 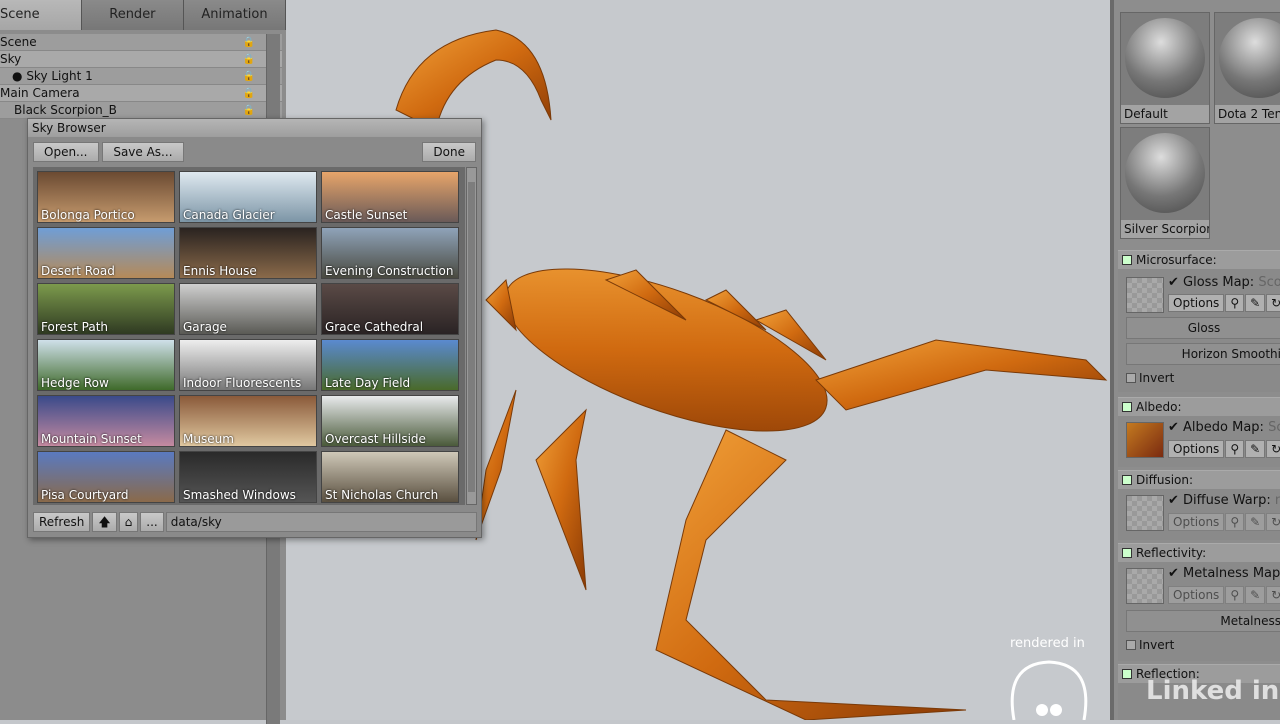 What do you see at coordinates (106, 253) in the screenshot?
I see `sky-thumbnail: Desert Road` at bounding box center [106, 253].